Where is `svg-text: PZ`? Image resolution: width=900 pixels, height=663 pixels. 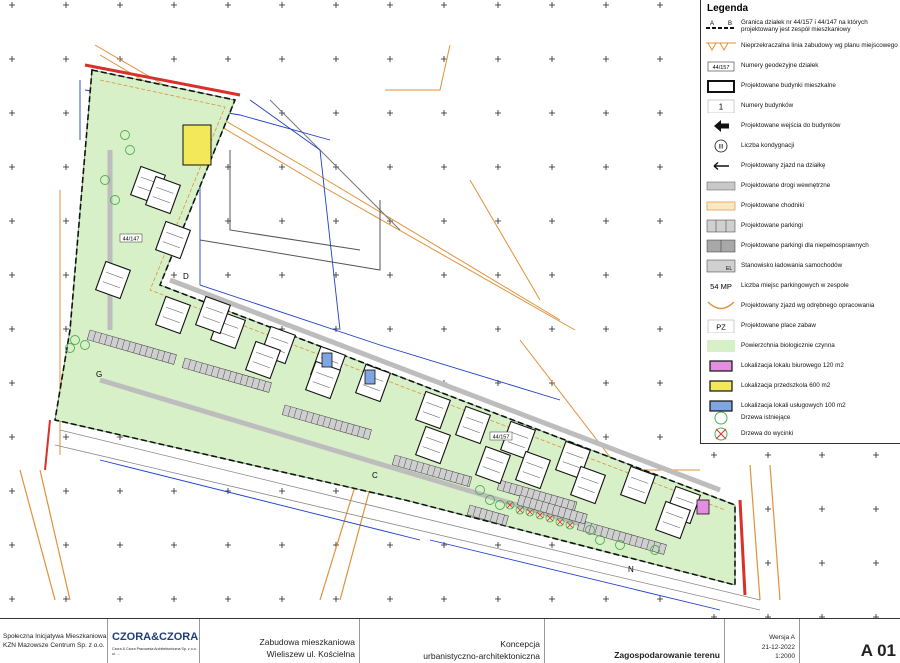
svg-text: PZ is located at coordinates (721, 327).